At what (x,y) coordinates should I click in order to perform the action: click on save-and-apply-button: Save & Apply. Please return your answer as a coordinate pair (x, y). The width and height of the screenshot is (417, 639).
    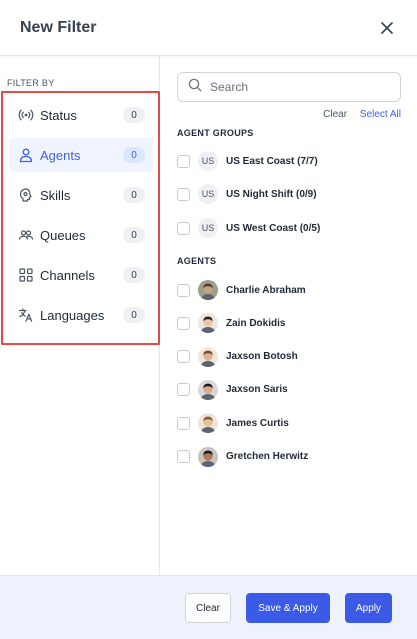
    Looking at the image, I should click on (288, 608).